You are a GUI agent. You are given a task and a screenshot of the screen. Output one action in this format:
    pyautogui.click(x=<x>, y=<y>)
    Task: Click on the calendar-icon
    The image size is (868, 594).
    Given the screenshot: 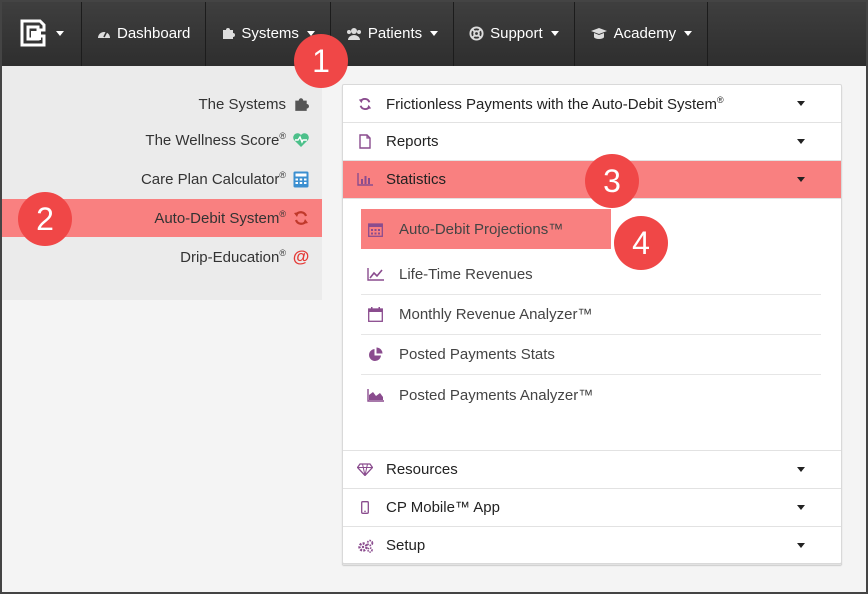 What is the action you would take?
    pyautogui.click(x=375, y=229)
    